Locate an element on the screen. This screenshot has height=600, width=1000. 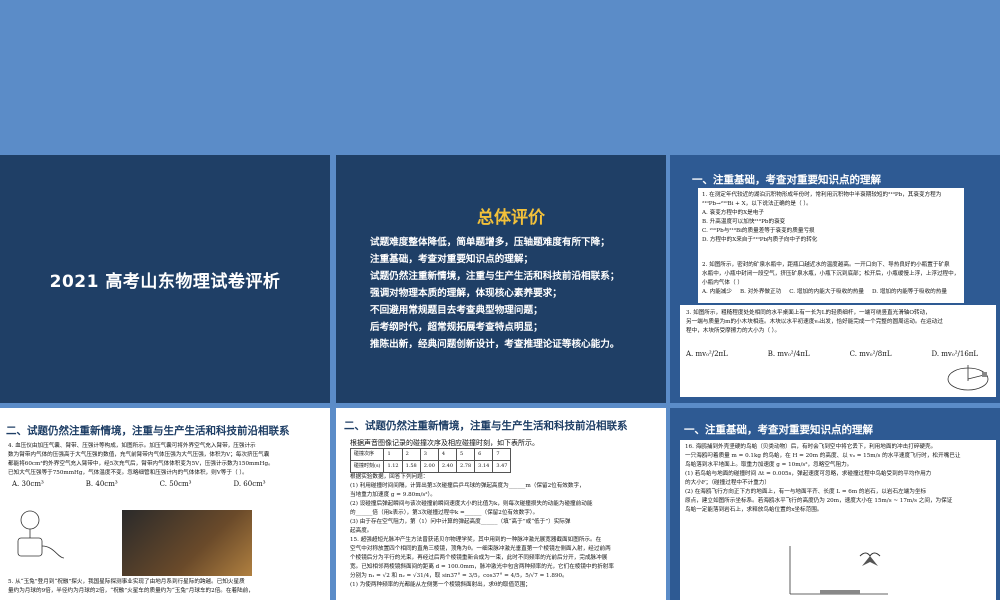
question-option: B. 升高温度可以加快²¹⁰Pb的衰变 is located at coordinates (744, 222).